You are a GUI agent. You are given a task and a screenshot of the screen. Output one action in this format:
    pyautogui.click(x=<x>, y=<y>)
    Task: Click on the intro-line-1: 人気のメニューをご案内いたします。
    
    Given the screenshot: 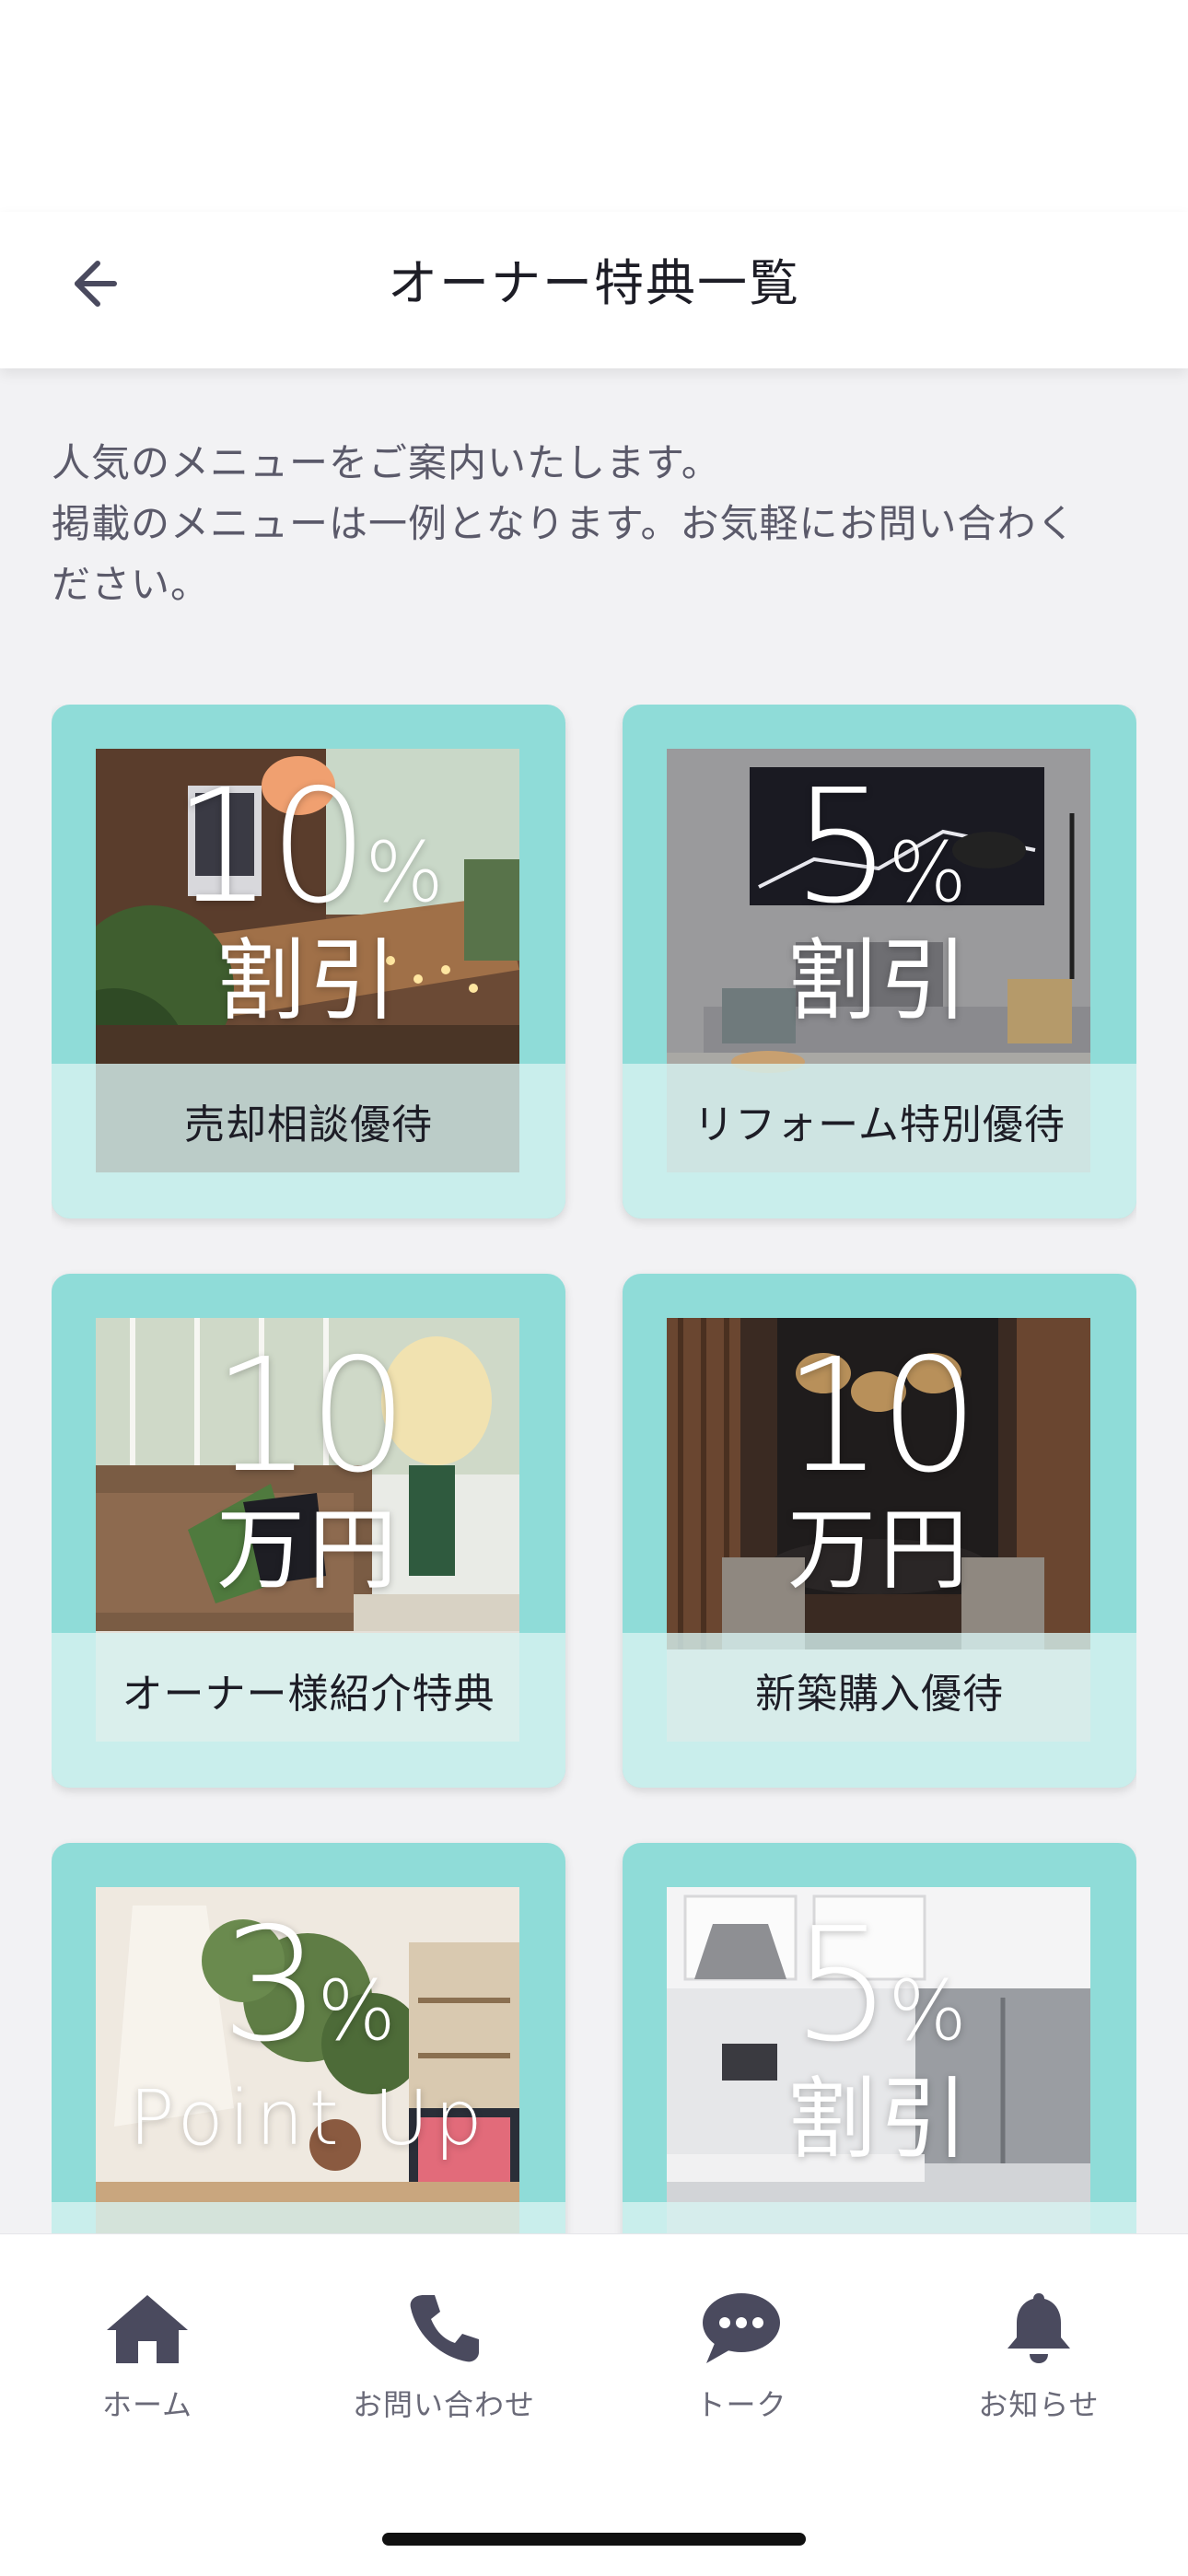 What is the action you would take?
    pyautogui.click(x=386, y=462)
    